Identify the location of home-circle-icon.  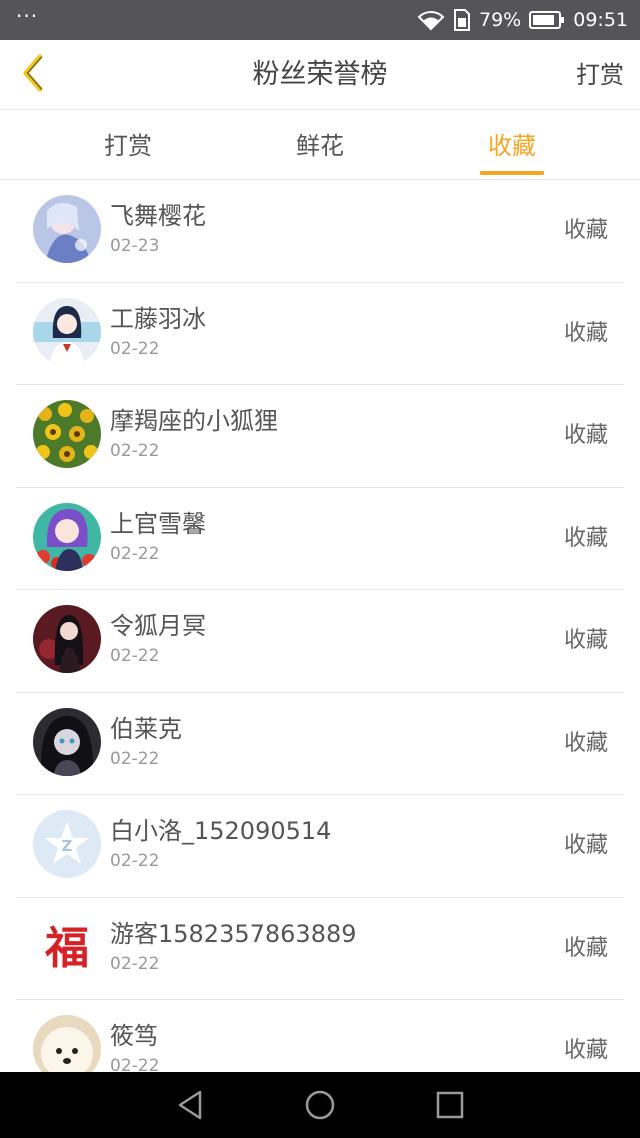
(320, 1105).